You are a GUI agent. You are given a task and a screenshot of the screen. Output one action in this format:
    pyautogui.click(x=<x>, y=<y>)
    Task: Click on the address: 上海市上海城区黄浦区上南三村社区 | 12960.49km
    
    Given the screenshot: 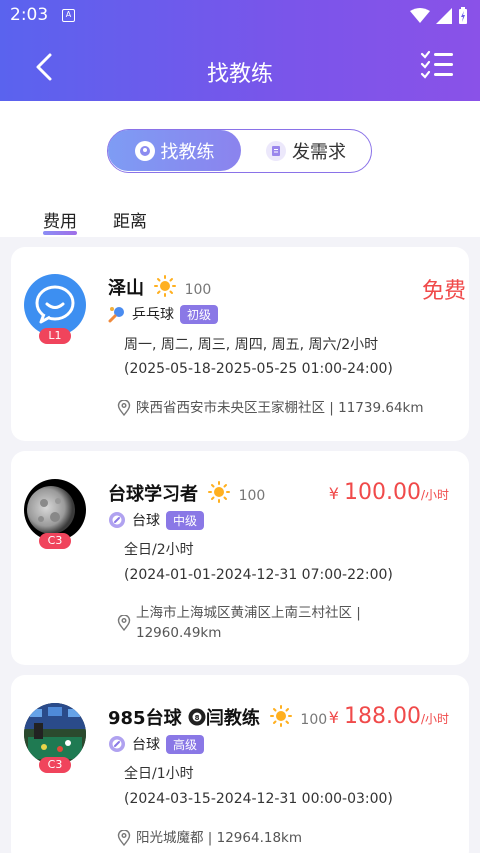 What is the action you would take?
    pyautogui.click(x=272, y=623)
    